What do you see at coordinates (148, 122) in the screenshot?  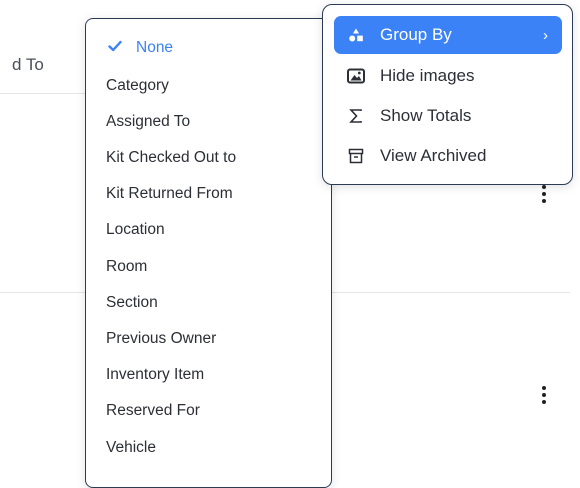 I see `group-by-option-assigned-to: Assigned To` at bounding box center [148, 122].